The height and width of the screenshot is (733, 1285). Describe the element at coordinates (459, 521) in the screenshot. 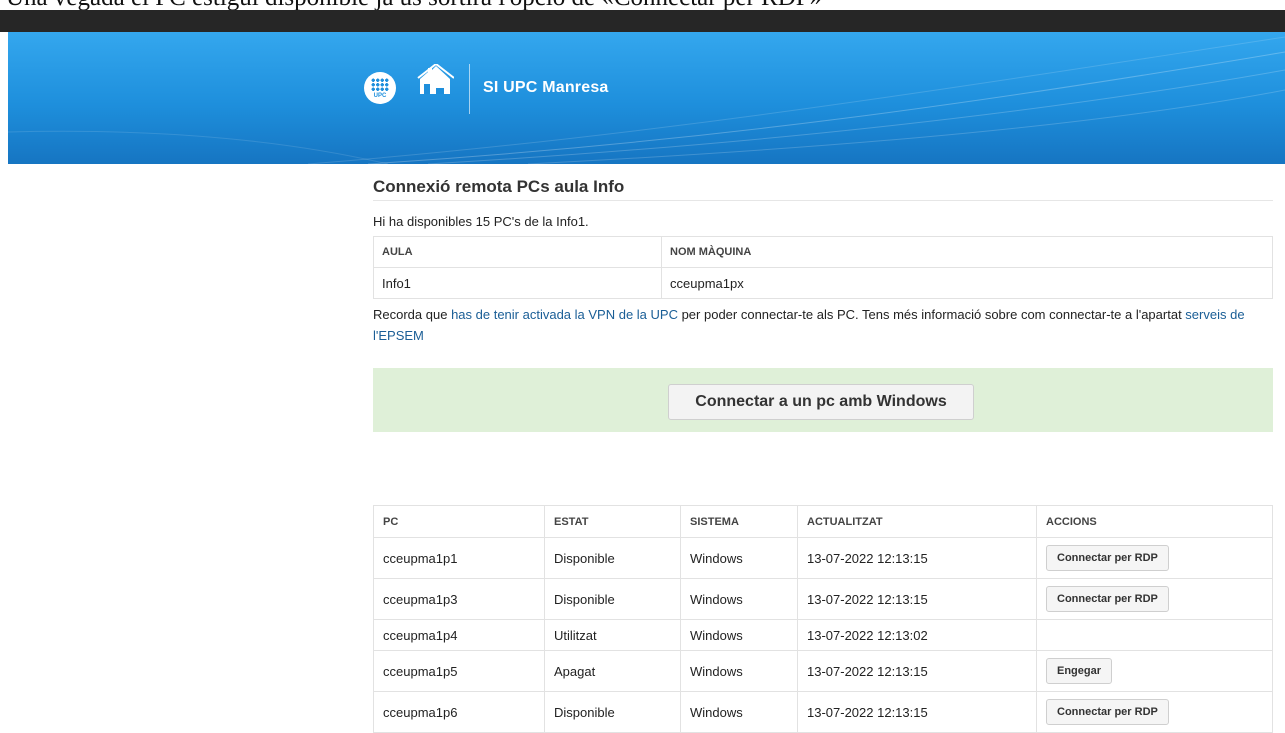

I see `header-pc: PC` at that location.